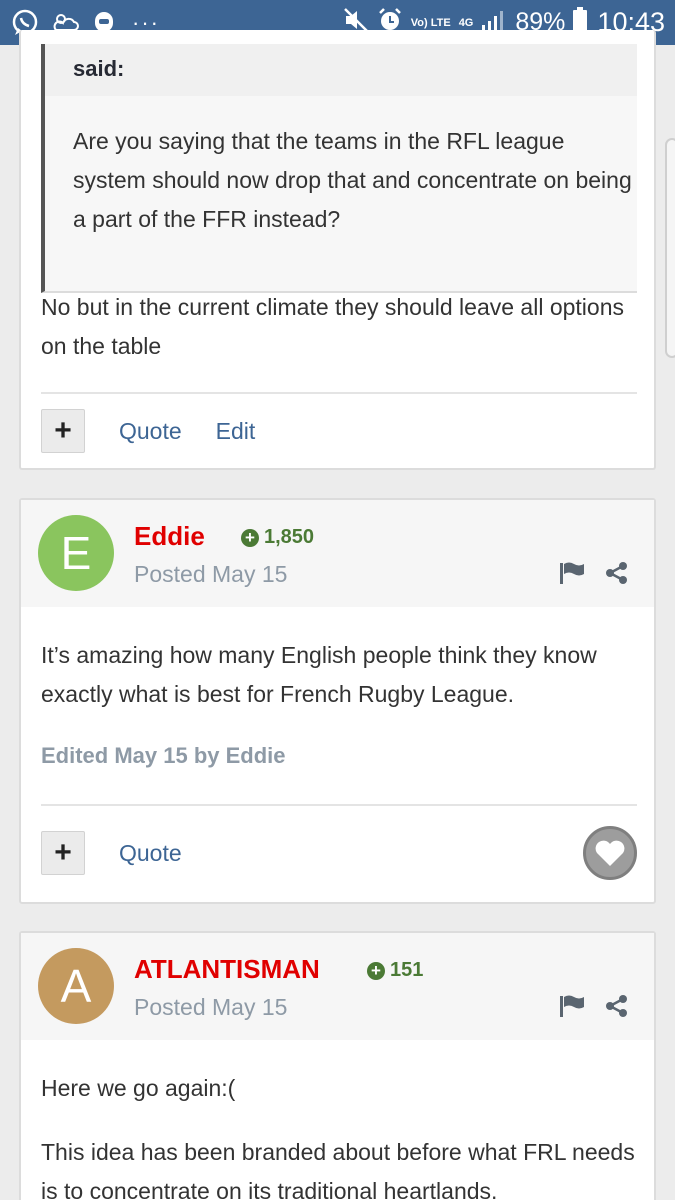 The height and width of the screenshot is (1200, 675). I want to click on reputation-badge: + 151, so click(395, 970).